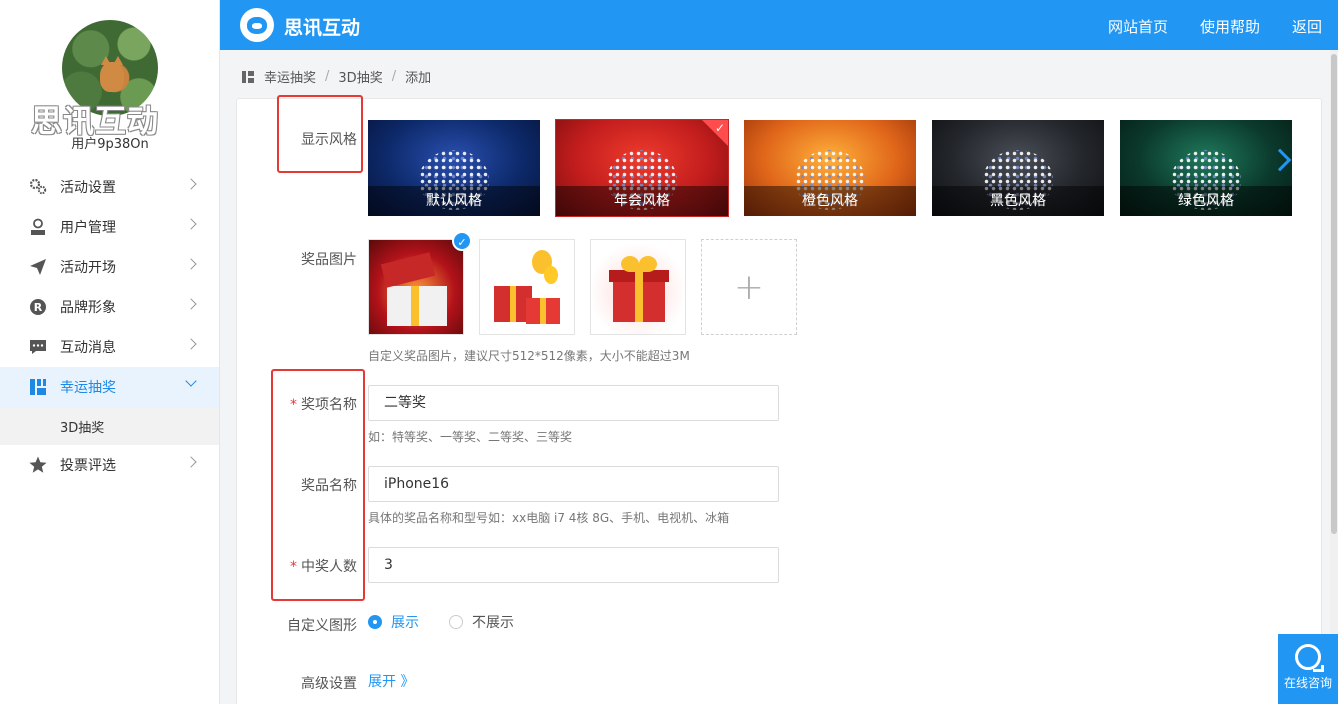 This screenshot has width=1338, height=704. I want to click on sidebar-item-voting: 投票评选, so click(109, 465).